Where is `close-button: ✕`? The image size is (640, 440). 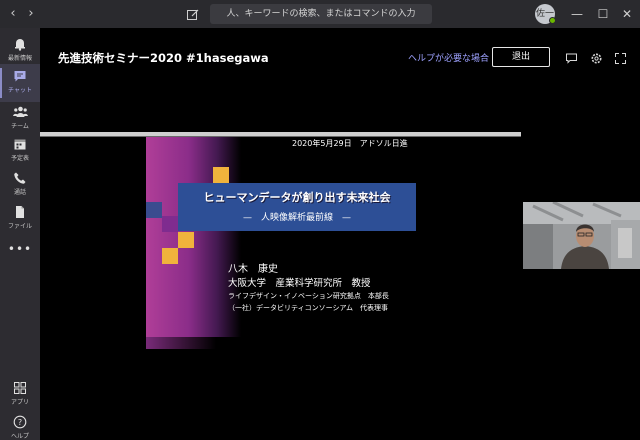
close-button: ✕ is located at coordinates (627, 14).